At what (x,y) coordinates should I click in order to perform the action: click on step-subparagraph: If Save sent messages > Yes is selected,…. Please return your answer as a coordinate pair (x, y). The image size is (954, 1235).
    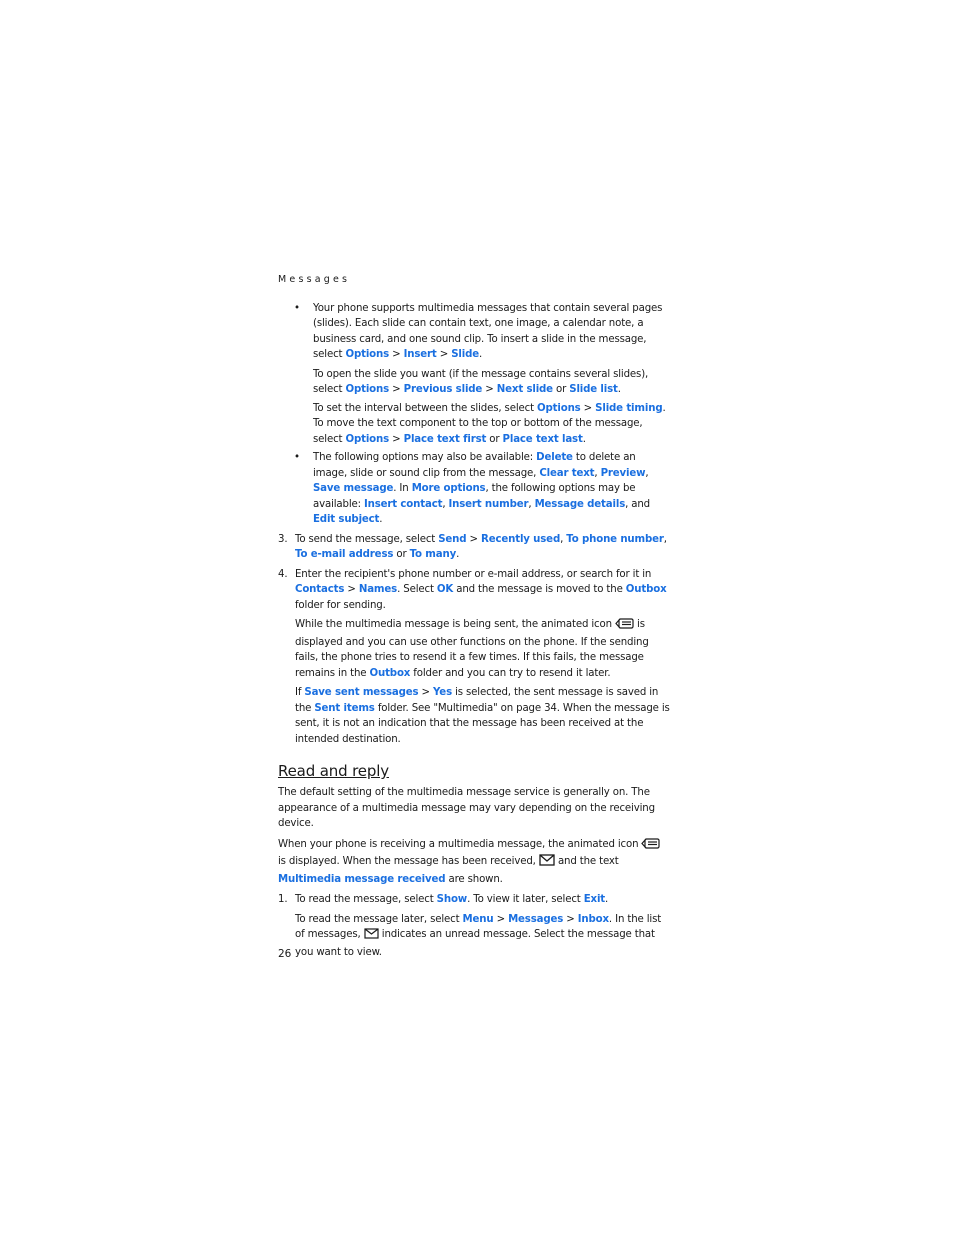
    Looking at the image, I should click on (482, 716).